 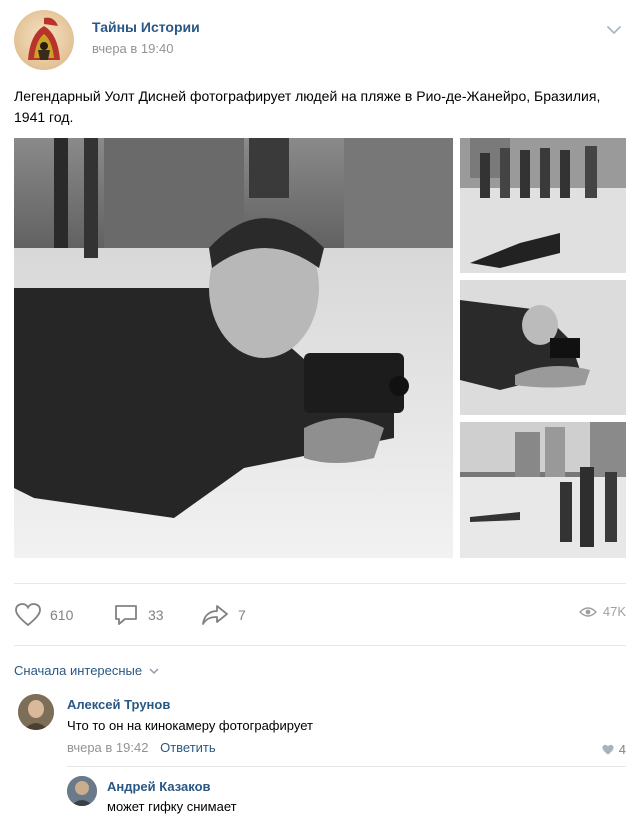 I want to click on shares-count: 7, so click(x=242, y=615).